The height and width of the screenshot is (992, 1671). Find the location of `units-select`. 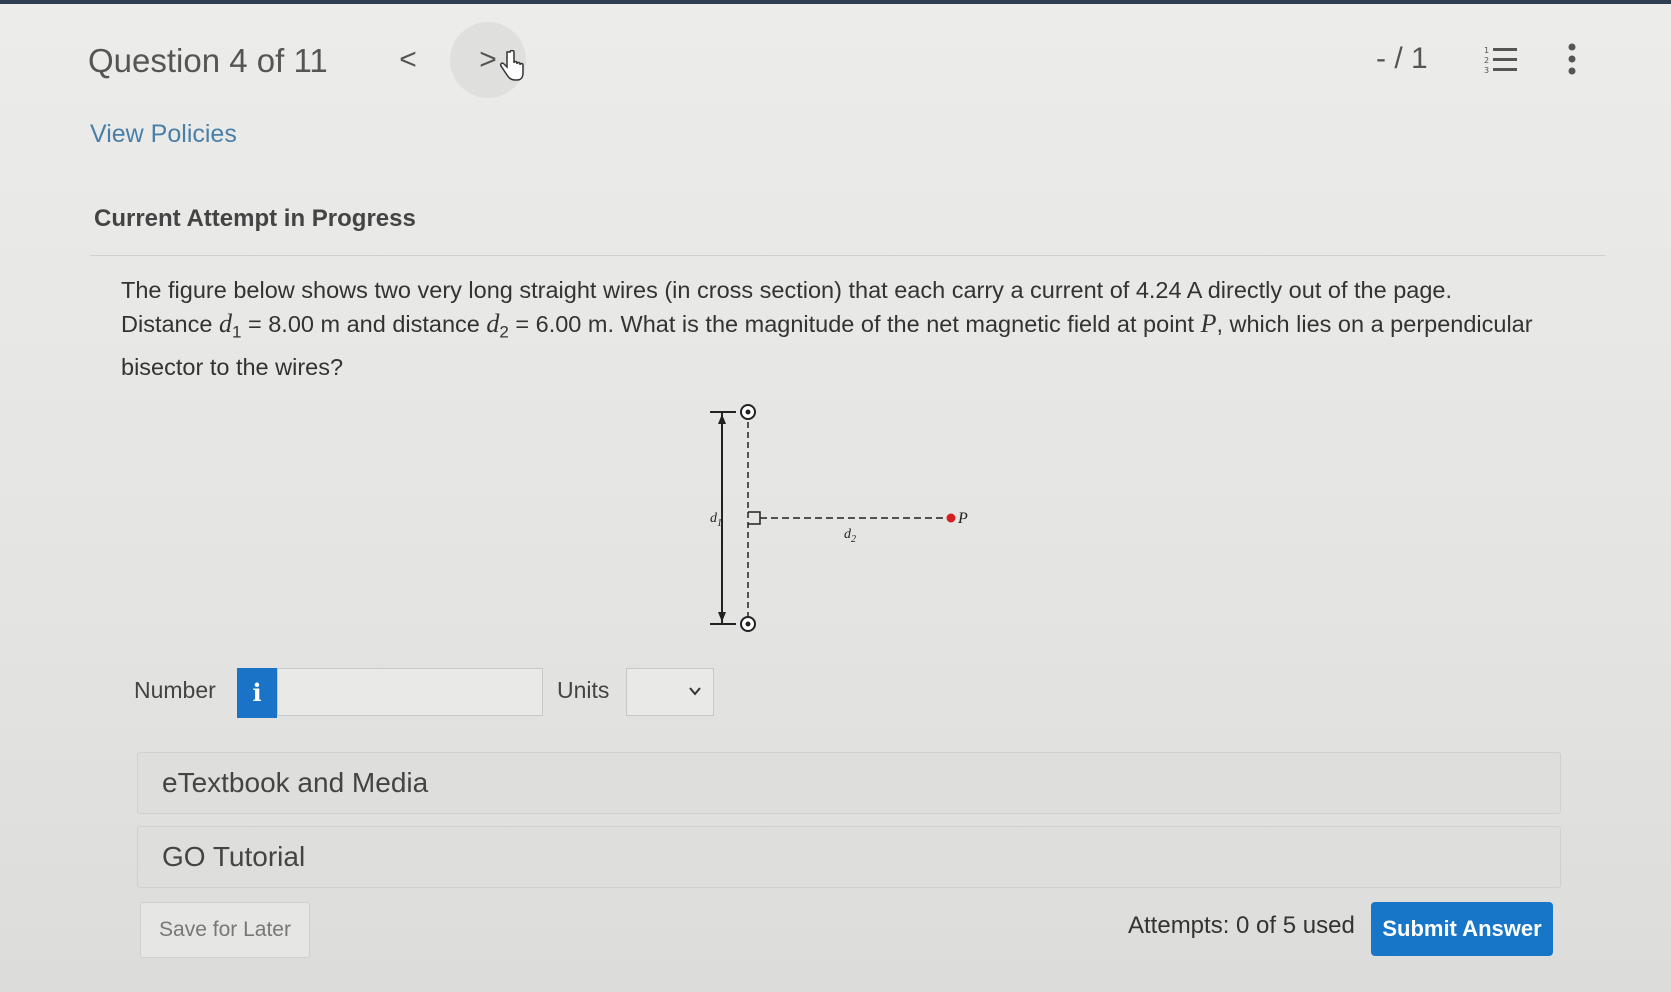

units-select is located at coordinates (670, 692).